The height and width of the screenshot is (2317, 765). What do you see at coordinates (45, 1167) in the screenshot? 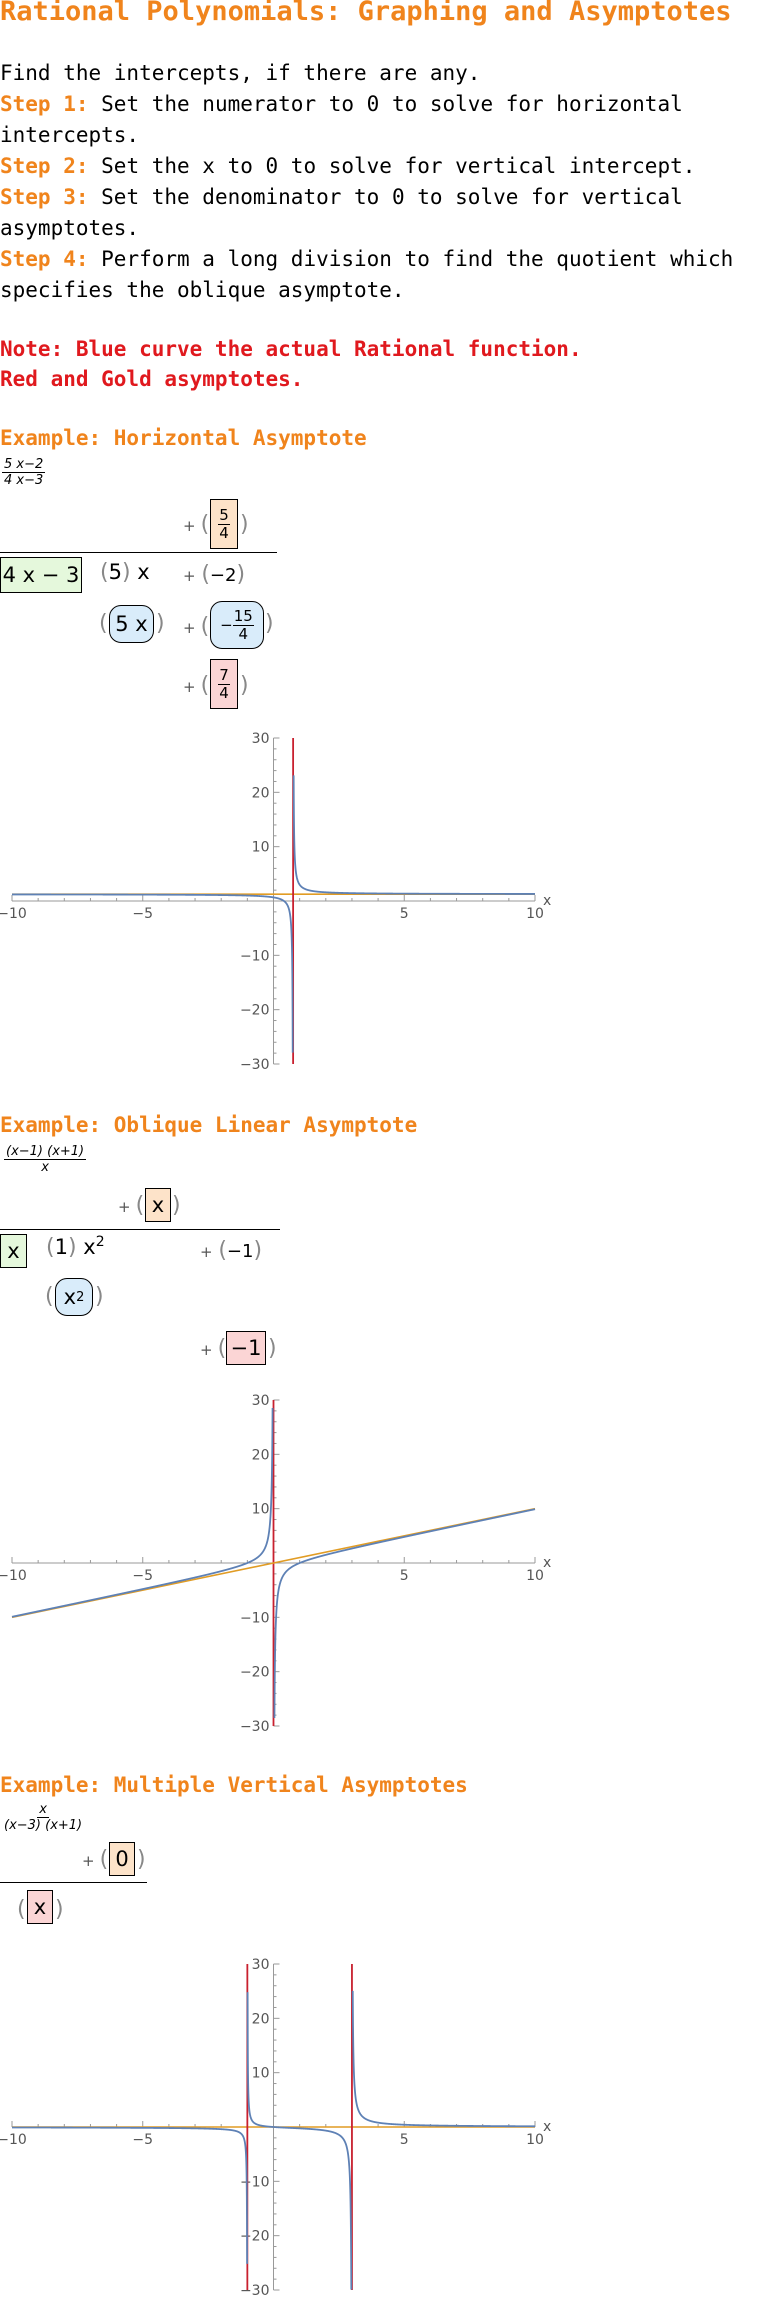
I see `ex2-denominator: x` at bounding box center [45, 1167].